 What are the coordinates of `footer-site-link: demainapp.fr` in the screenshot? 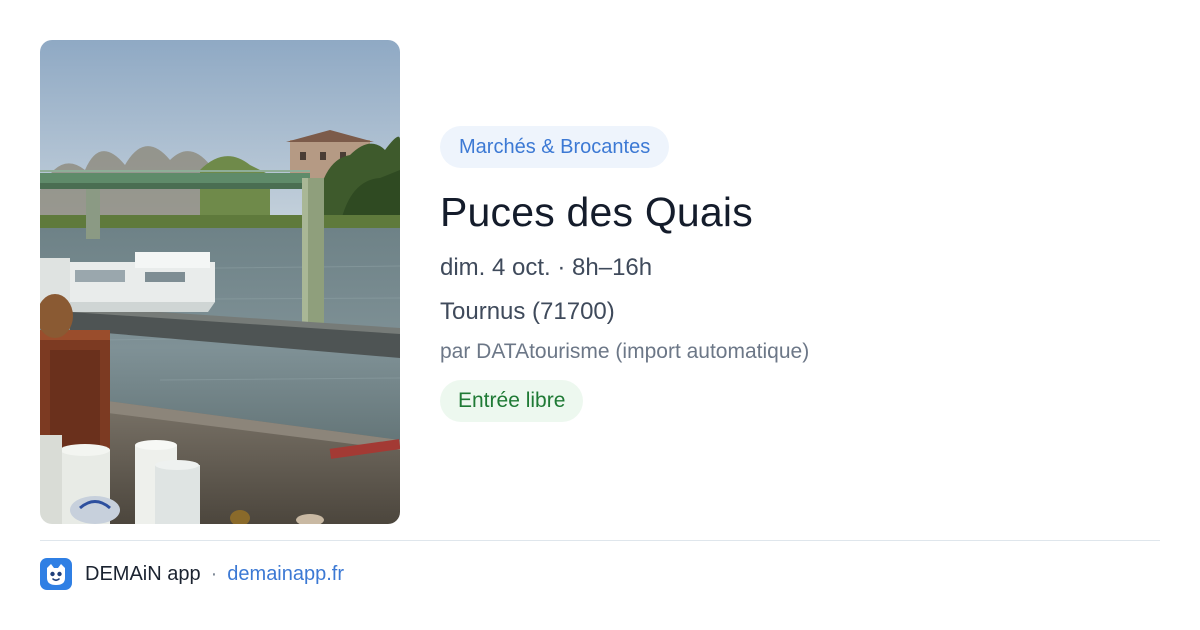 It's located at (285, 574).